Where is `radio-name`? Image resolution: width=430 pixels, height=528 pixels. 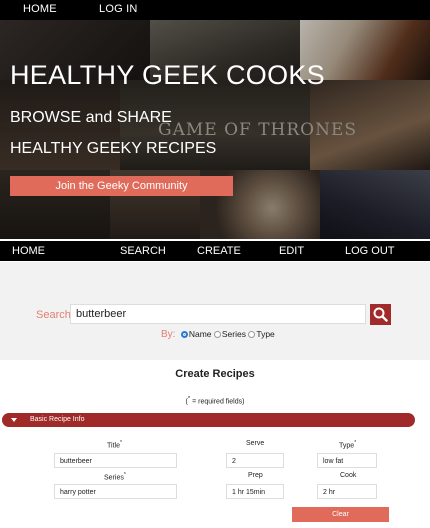
radio-name is located at coordinates (184, 334).